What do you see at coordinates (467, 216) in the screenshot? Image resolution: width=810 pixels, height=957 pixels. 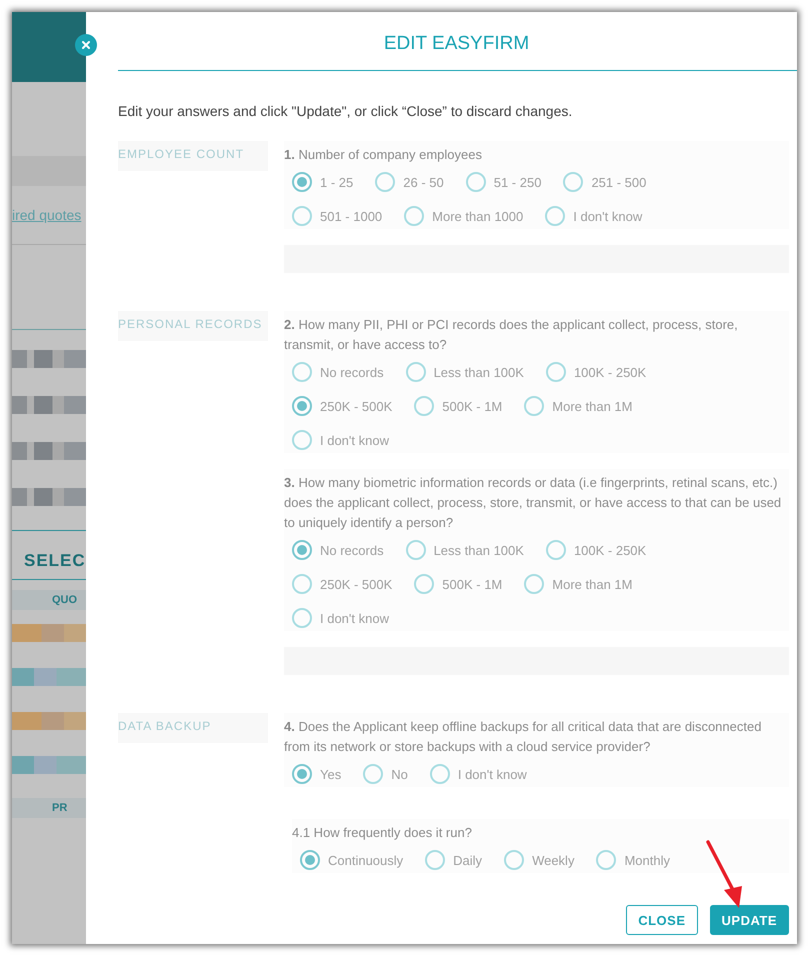 I see `radio-option: More than 1000` at bounding box center [467, 216].